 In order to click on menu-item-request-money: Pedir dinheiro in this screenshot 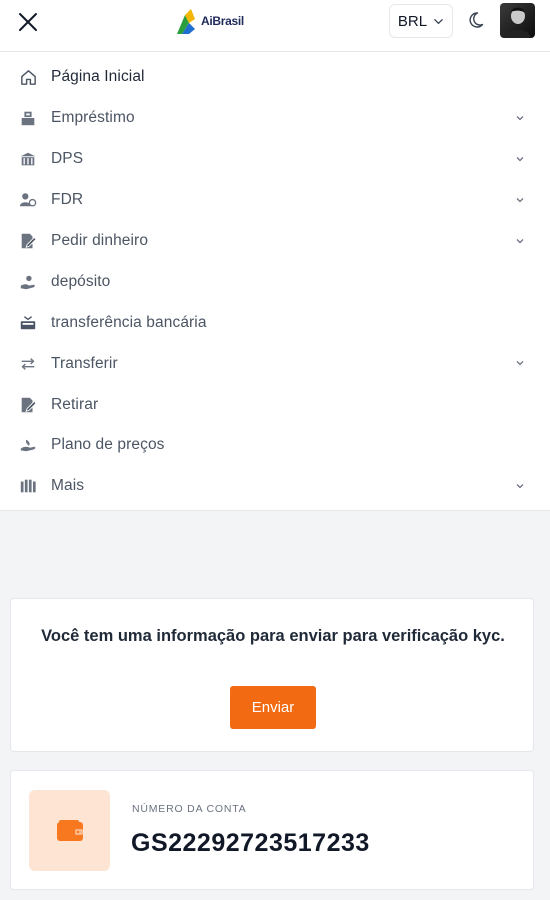, I will do `click(275, 241)`.